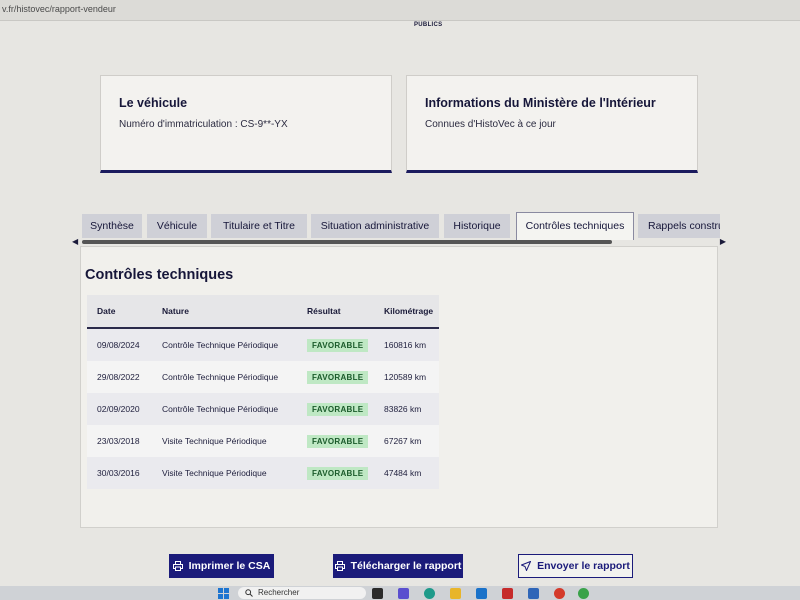 The height and width of the screenshot is (600, 800). Describe the element at coordinates (229, 566) in the screenshot. I see `print-csa-label: Imprimer le CSA` at that location.